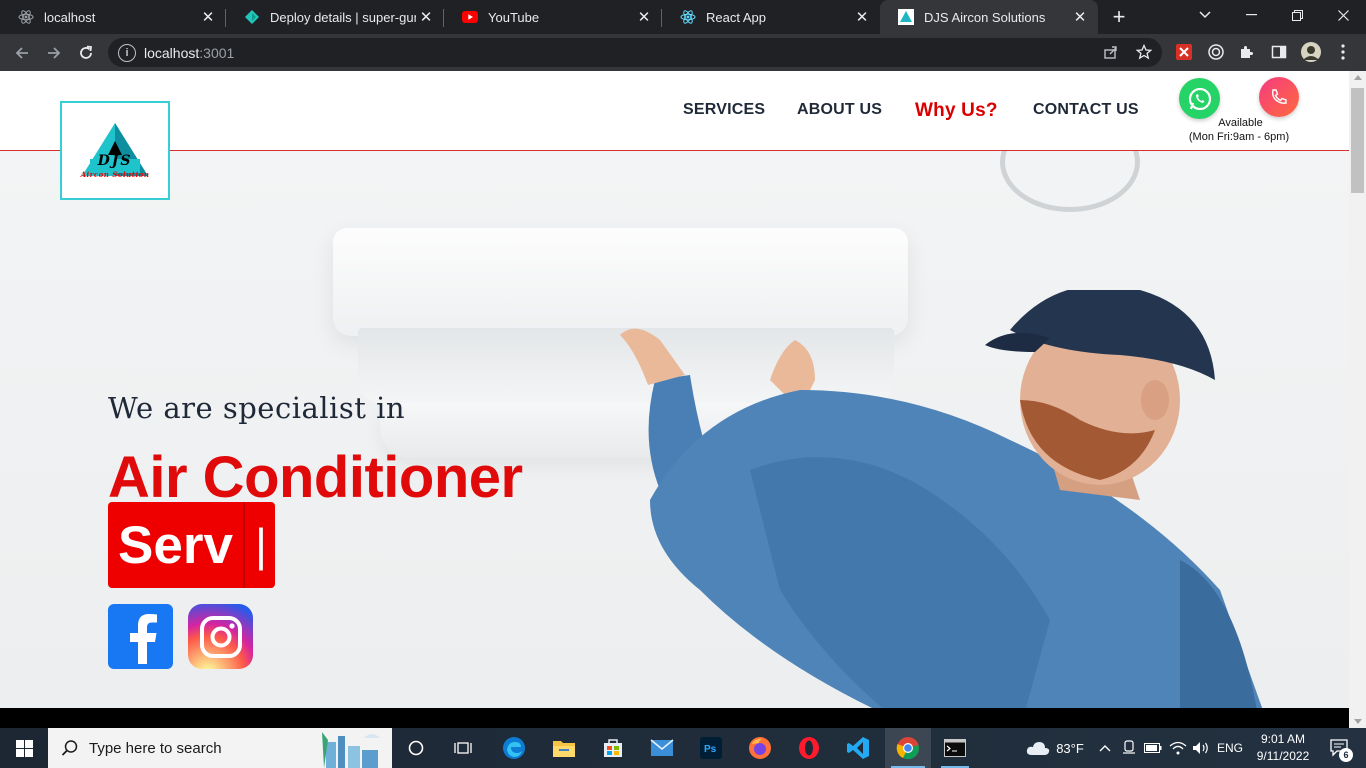 The image size is (1366, 768). What do you see at coordinates (736, 17) in the screenshot?
I see `tab-title: React App` at bounding box center [736, 17].